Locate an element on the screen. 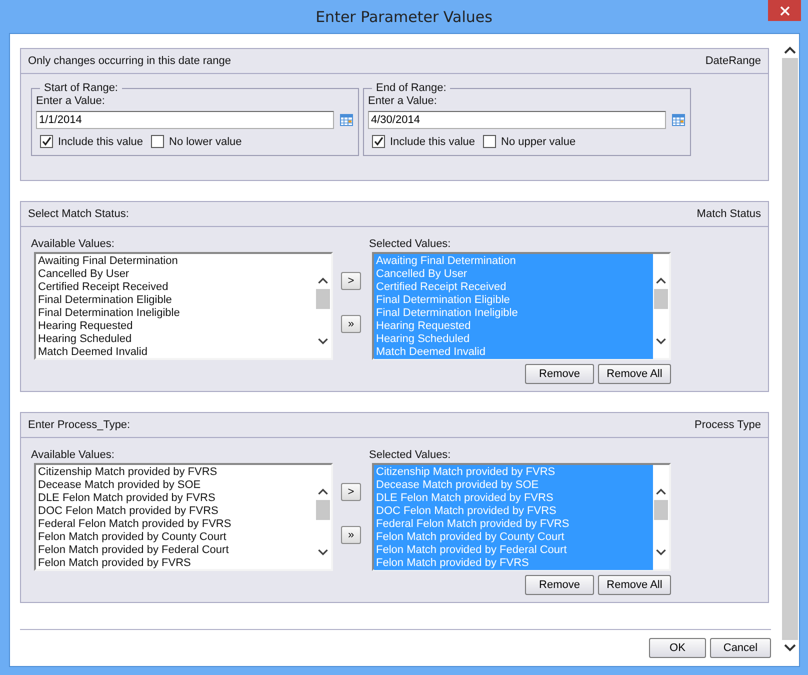  list-item: DLE Felon Match provided by FVRS is located at coordinates (175, 498).